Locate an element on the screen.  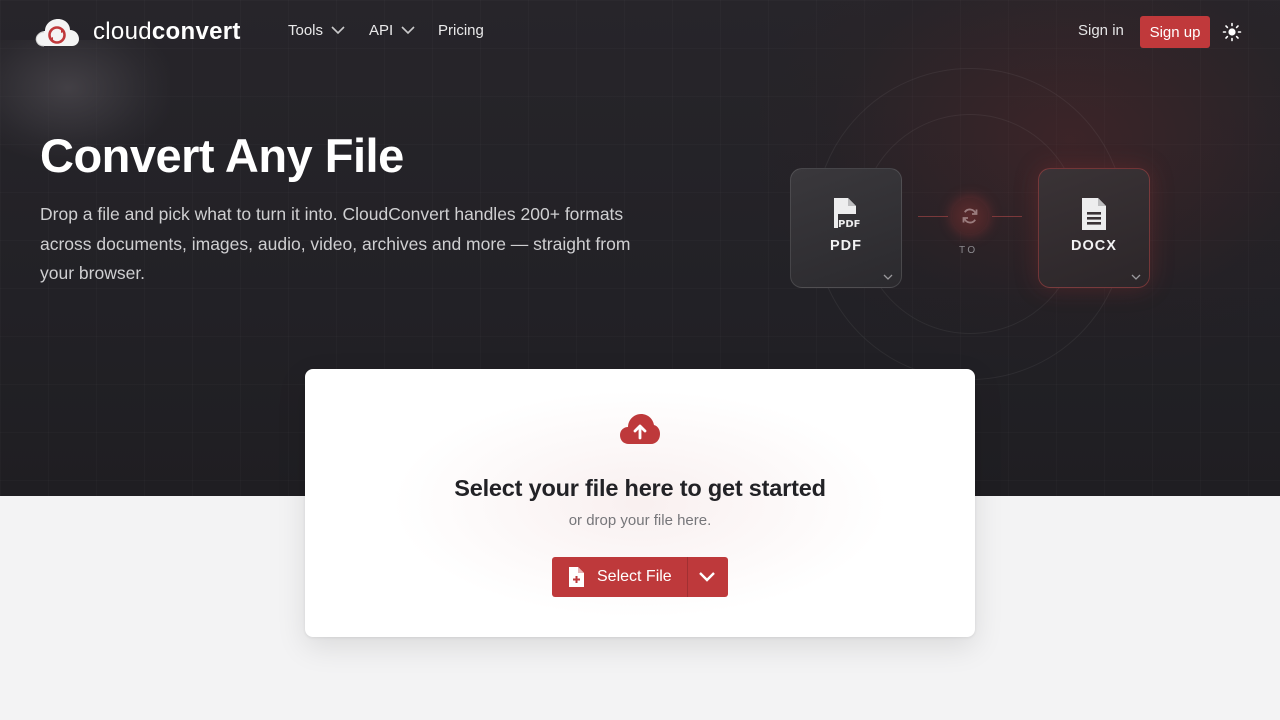
convert-icon is located at coordinates (970, 216).